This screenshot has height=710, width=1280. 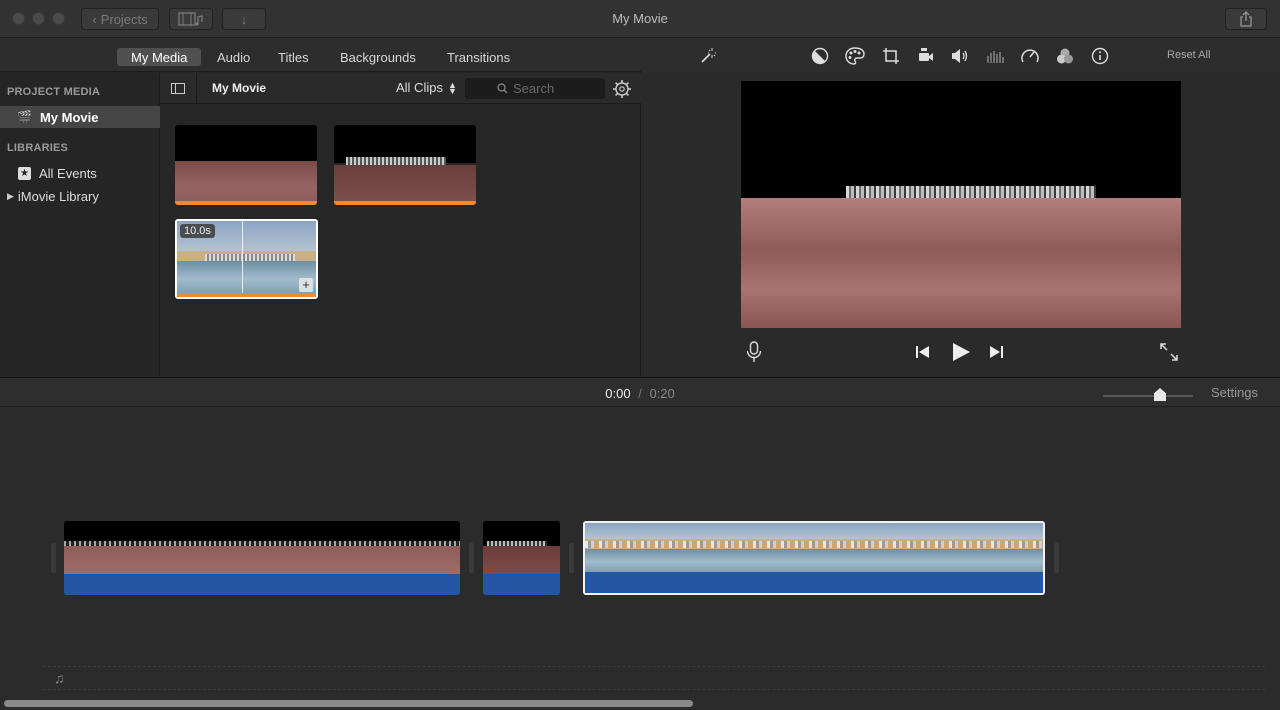 I want to click on window-title: My Movie, so click(x=640, y=18).